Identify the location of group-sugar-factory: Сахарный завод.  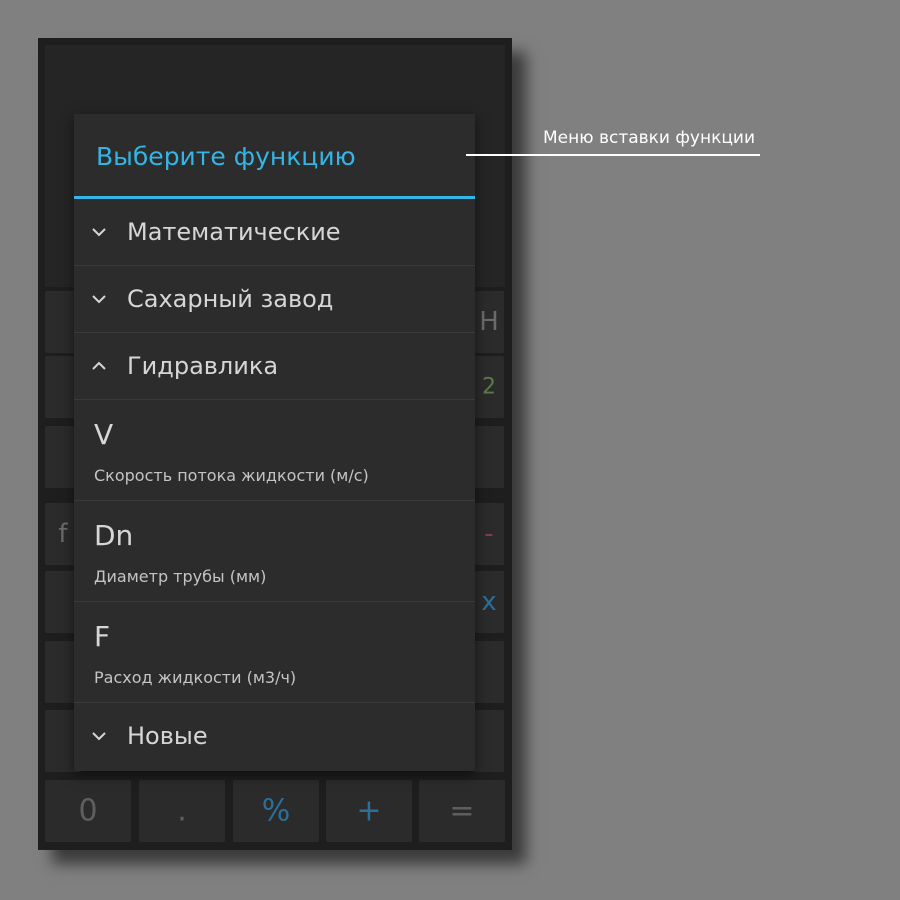
(274, 299).